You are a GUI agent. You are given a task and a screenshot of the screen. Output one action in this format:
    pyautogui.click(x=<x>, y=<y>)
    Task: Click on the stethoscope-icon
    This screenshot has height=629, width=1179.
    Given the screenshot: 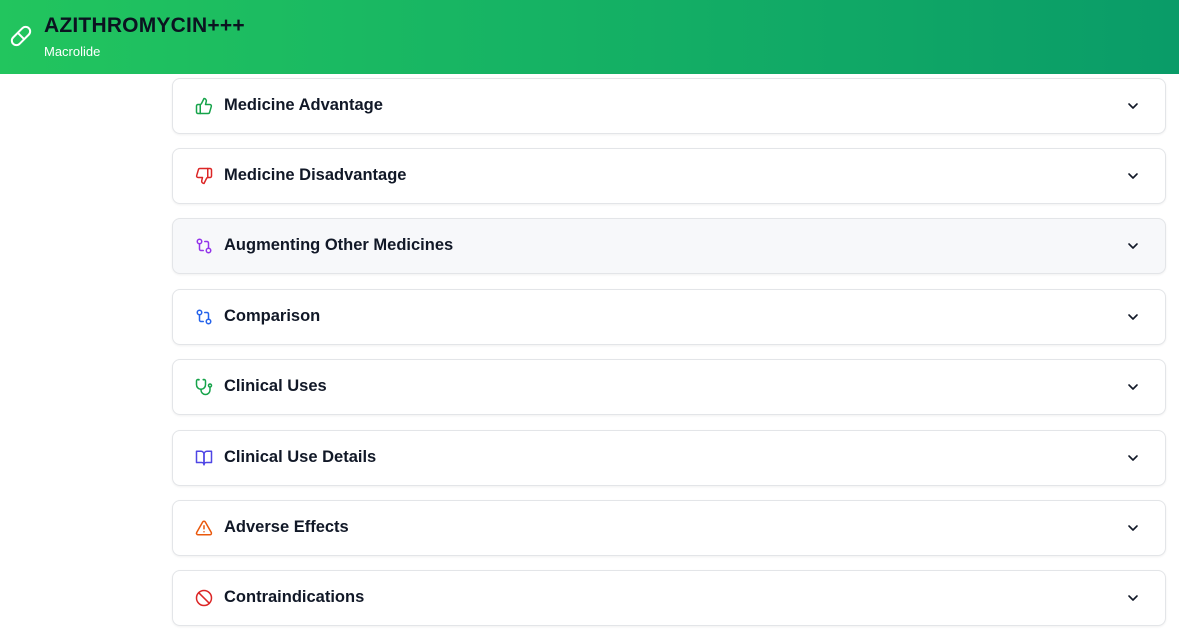 What is the action you would take?
    pyautogui.click(x=204, y=387)
    